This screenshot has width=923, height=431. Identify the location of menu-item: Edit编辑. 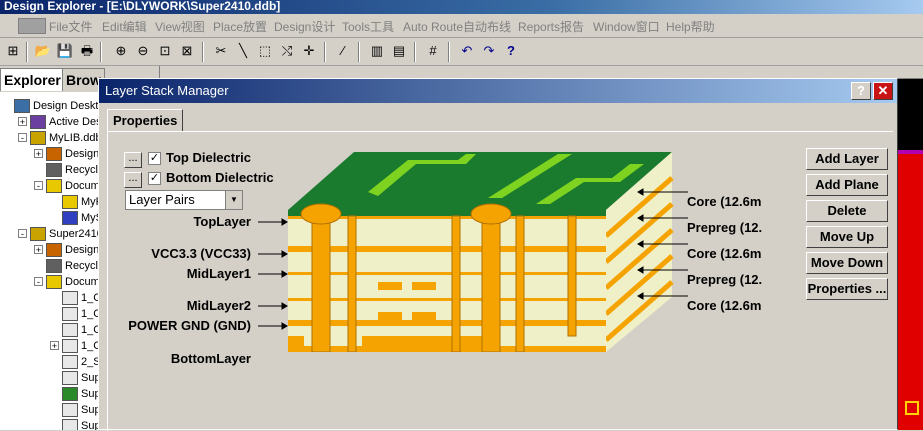
(124, 26).